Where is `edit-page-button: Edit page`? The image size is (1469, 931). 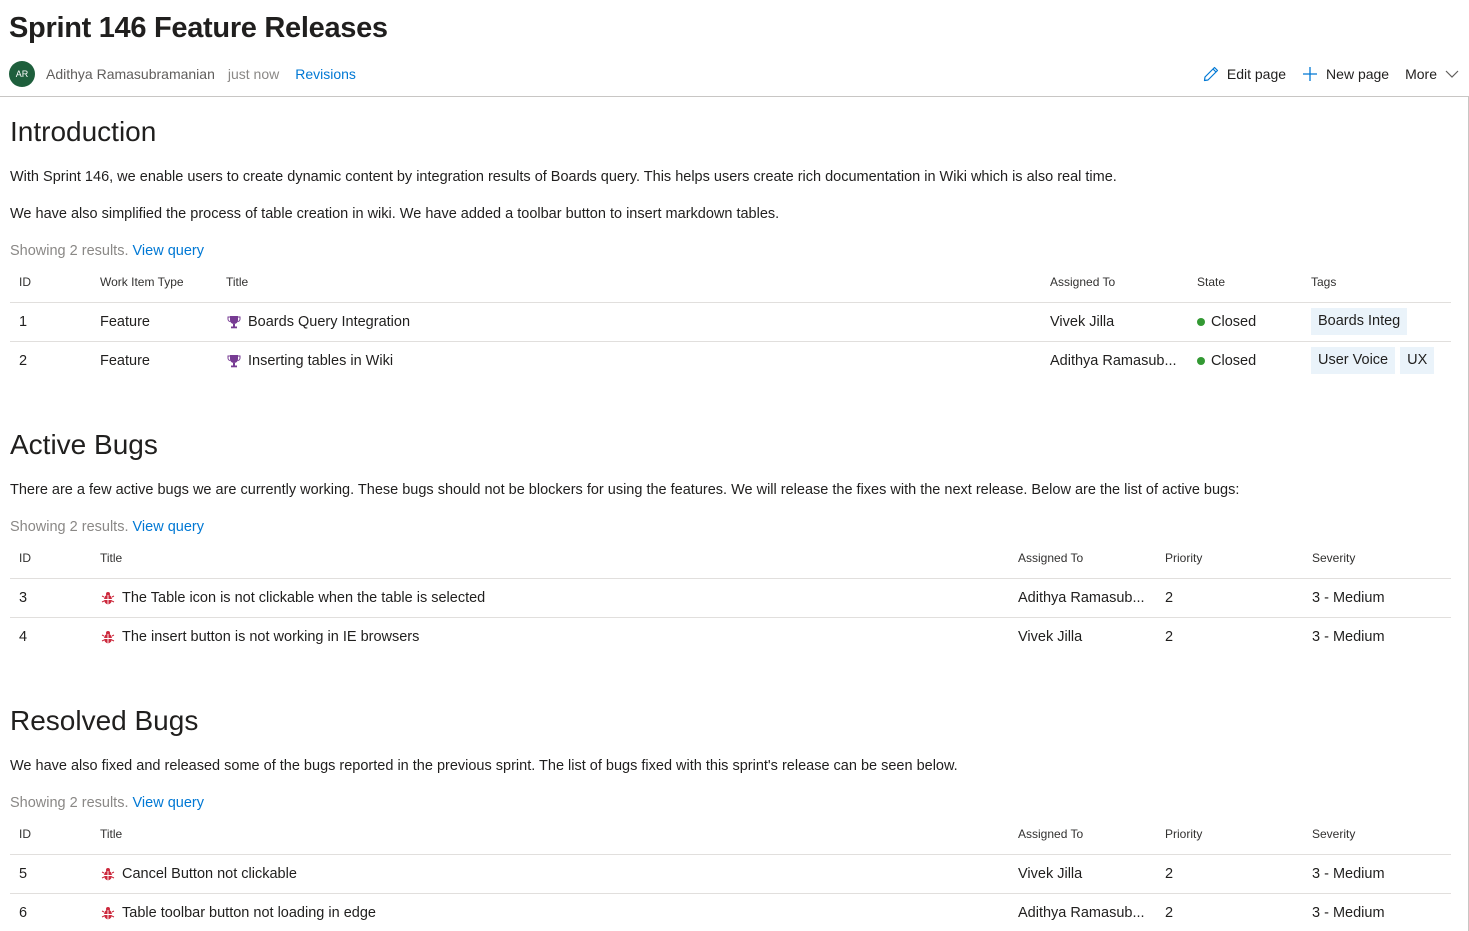 edit-page-button: Edit page is located at coordinates (1244, 74).